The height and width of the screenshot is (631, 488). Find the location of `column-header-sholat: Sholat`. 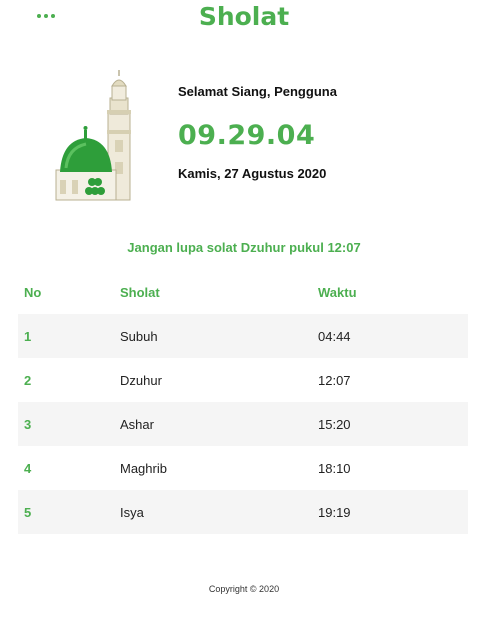

column-header-sholat: Sholat is located at coordinates (140, 292).